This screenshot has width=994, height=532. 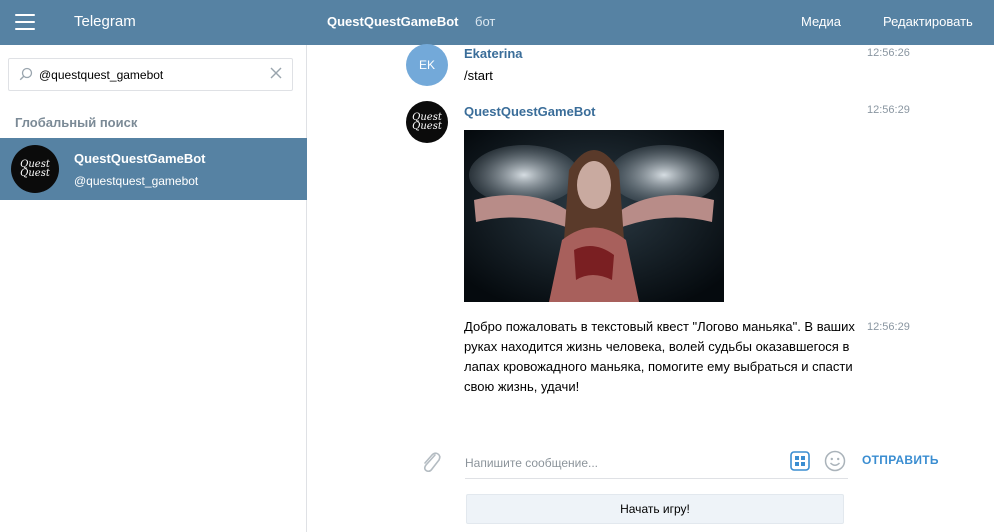 I want to click on photo-image, so click(x=594, y=216).